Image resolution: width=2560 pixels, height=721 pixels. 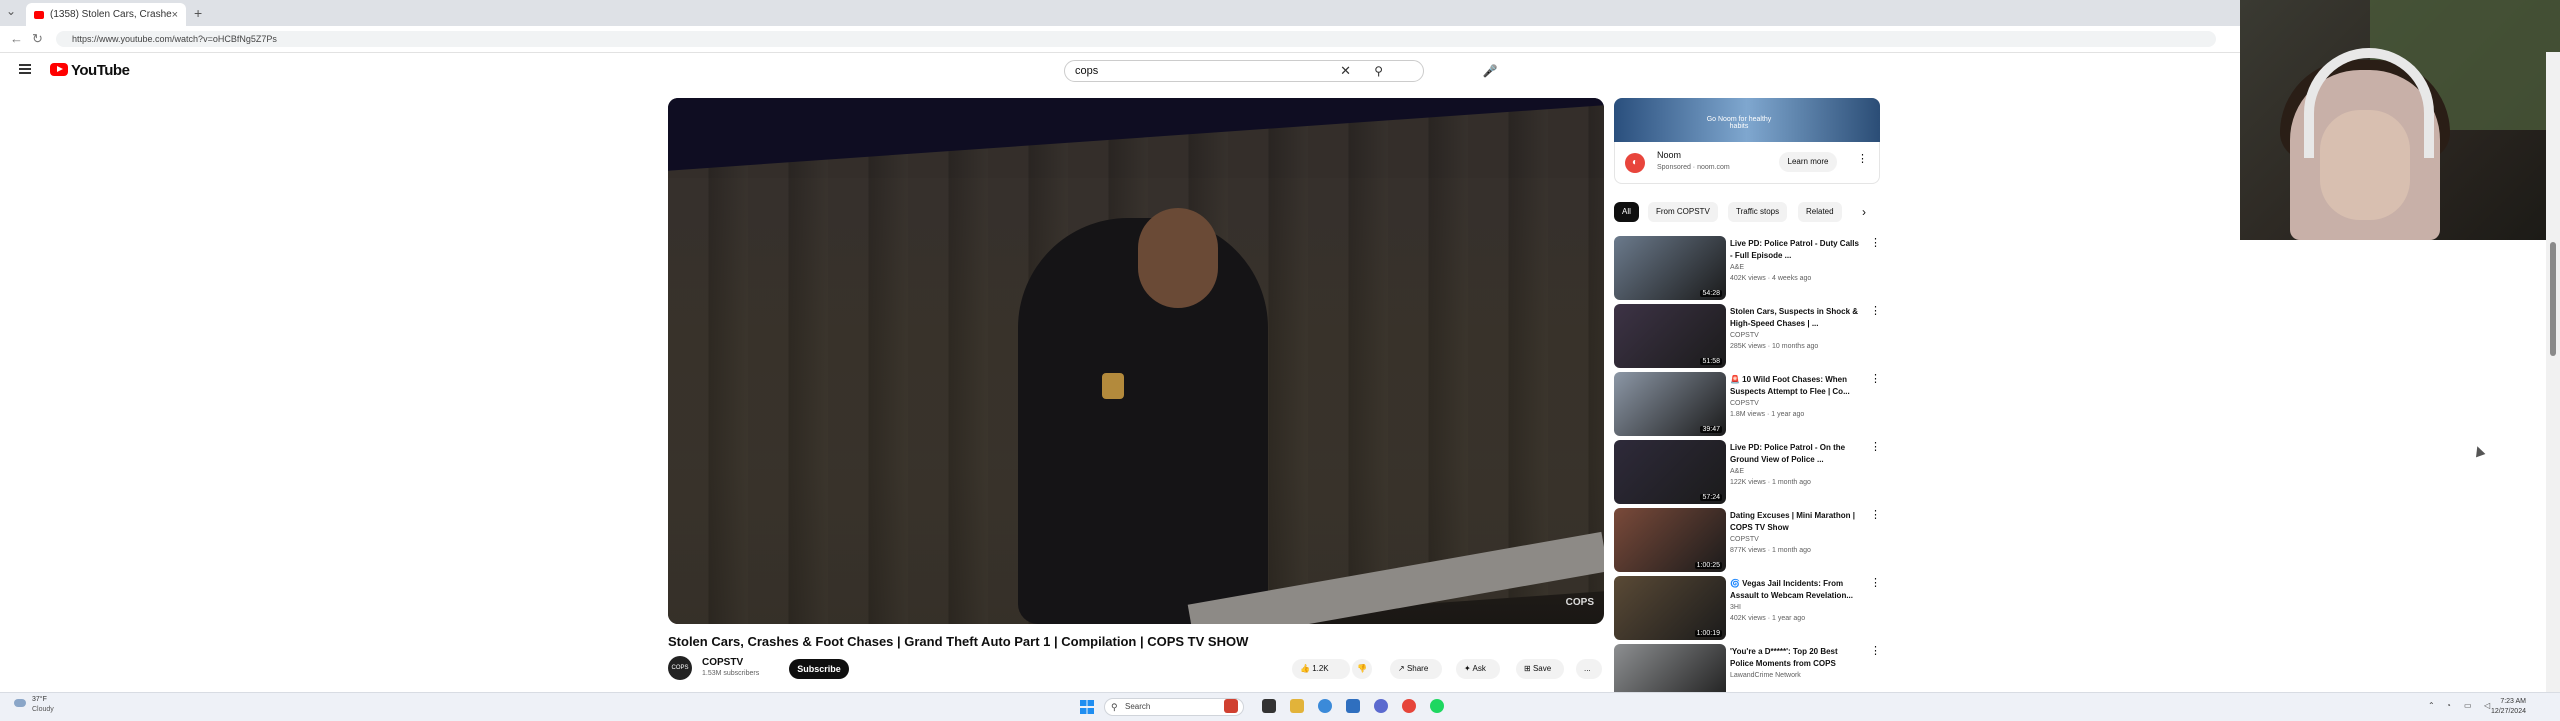 I want to click on share-label: Share, so click(x=1417, y=668).